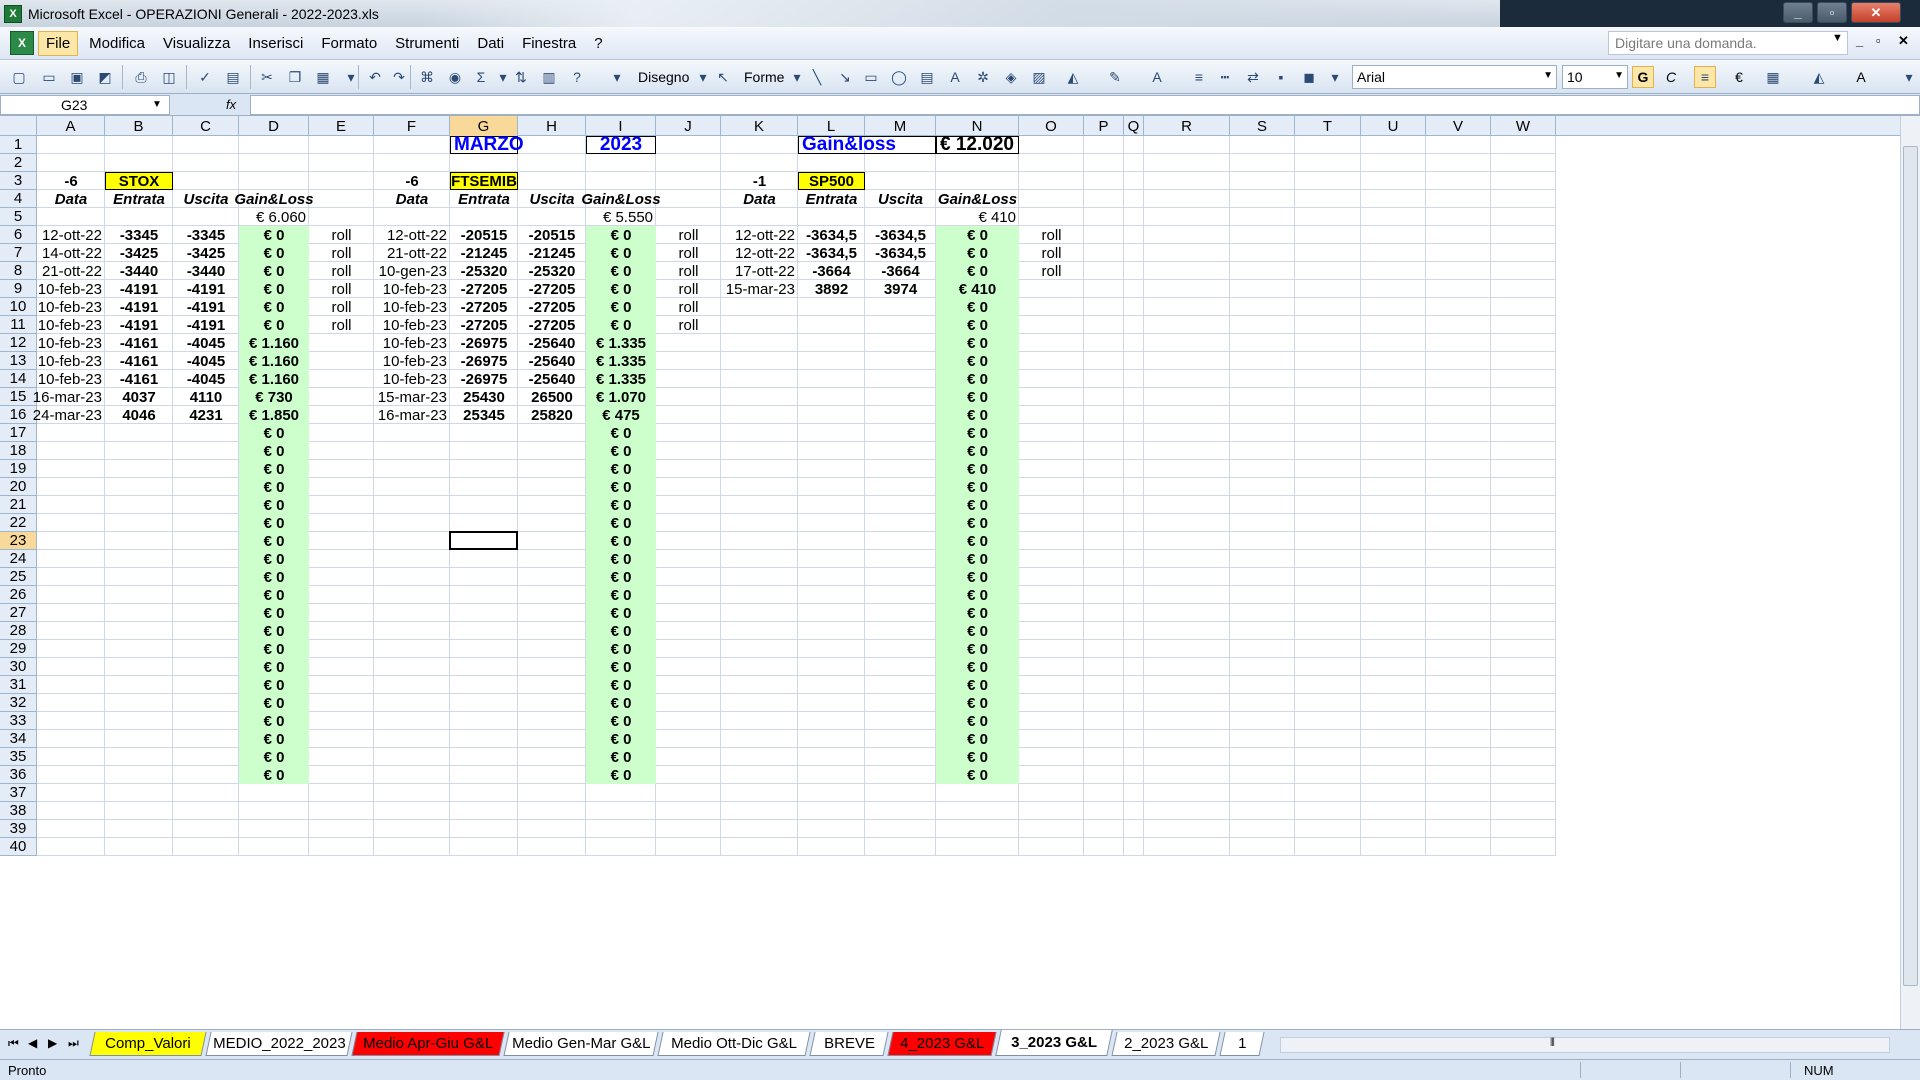  Describe the element at coordinates (206, 307) in the screenshot. I see `trade-exit: -4191` at that location.